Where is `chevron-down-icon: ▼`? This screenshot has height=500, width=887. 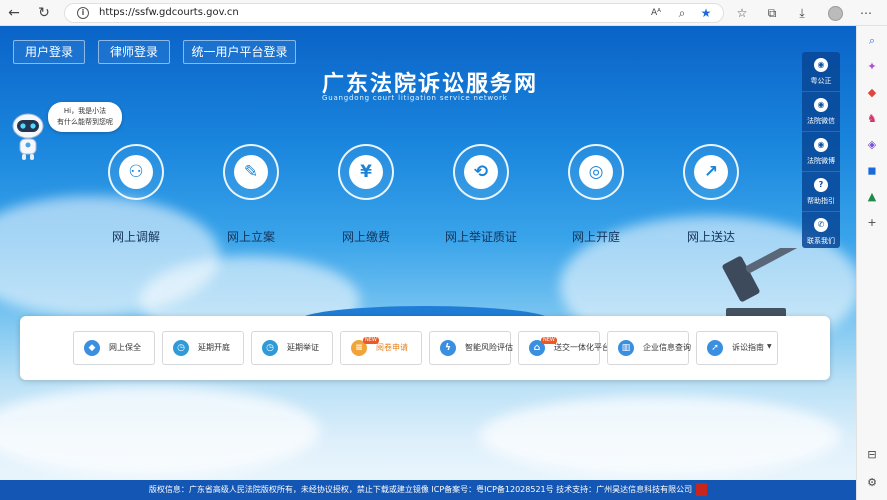
chevron-down-icon: ▼ is located at coordinates (769, 346).